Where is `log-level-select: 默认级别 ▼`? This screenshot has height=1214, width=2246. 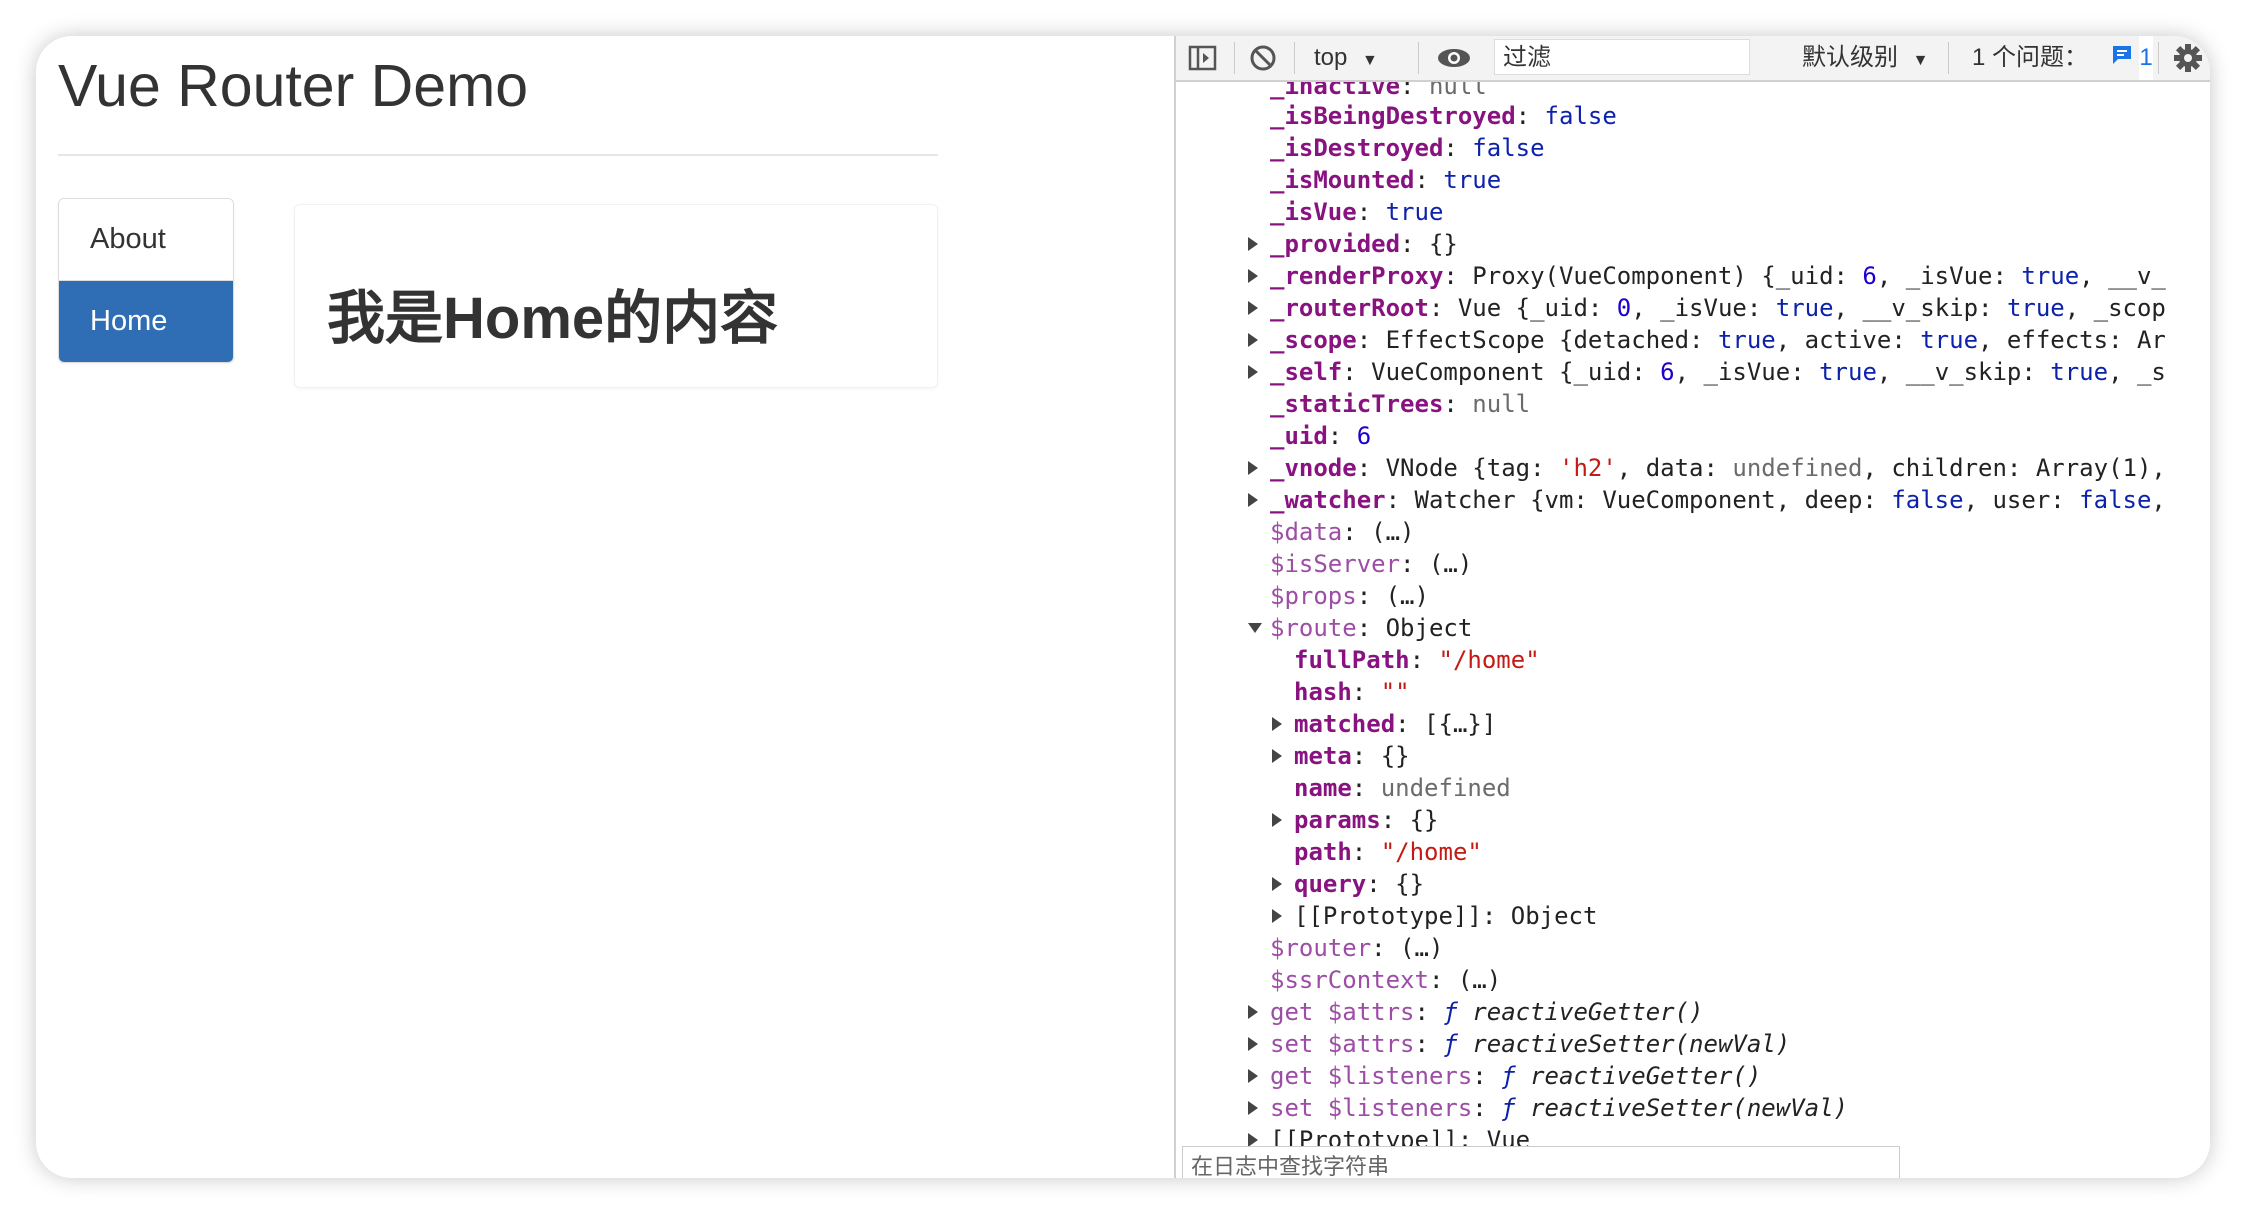
log-level-select: 默认级别 ▼ is located at coordinates (1865, 58).